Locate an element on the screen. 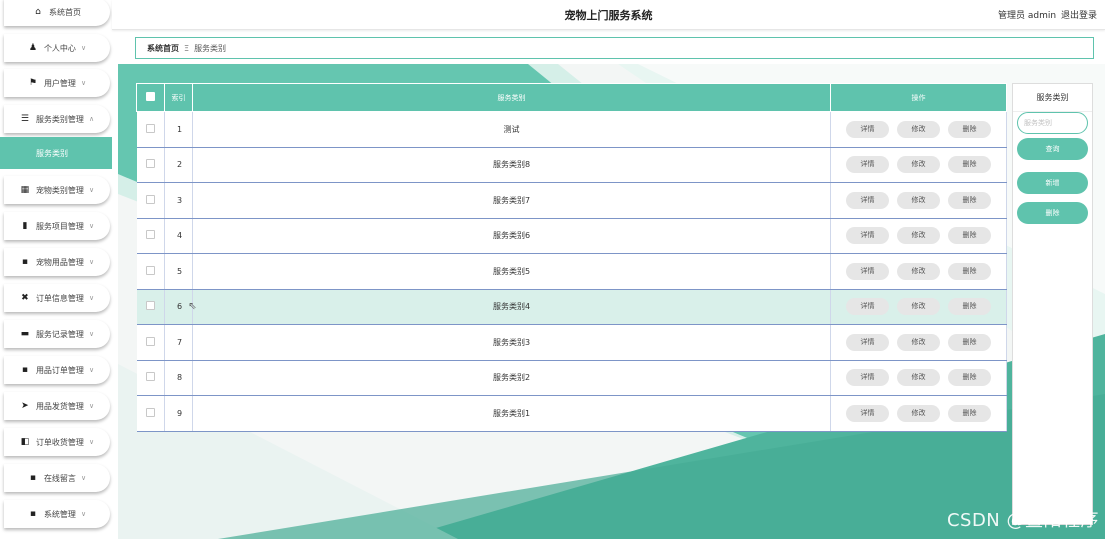 This screenshot has width=1105, height=539. sidebar-item-service-project-management: ▮ 服务项目管理 ∨ is located at coordinates (57, 226).